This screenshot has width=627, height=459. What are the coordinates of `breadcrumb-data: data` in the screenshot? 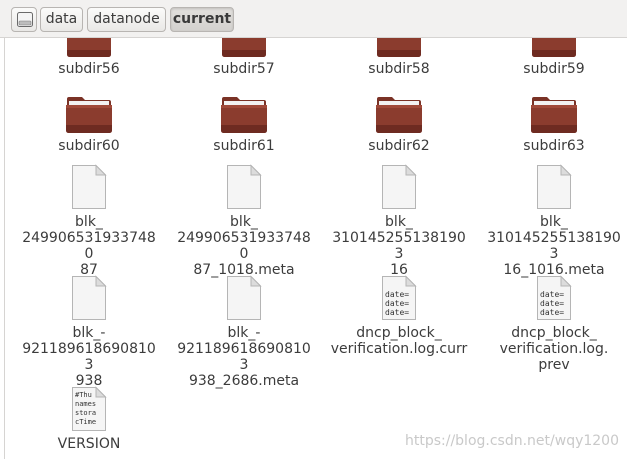 It's located at (61, 19).